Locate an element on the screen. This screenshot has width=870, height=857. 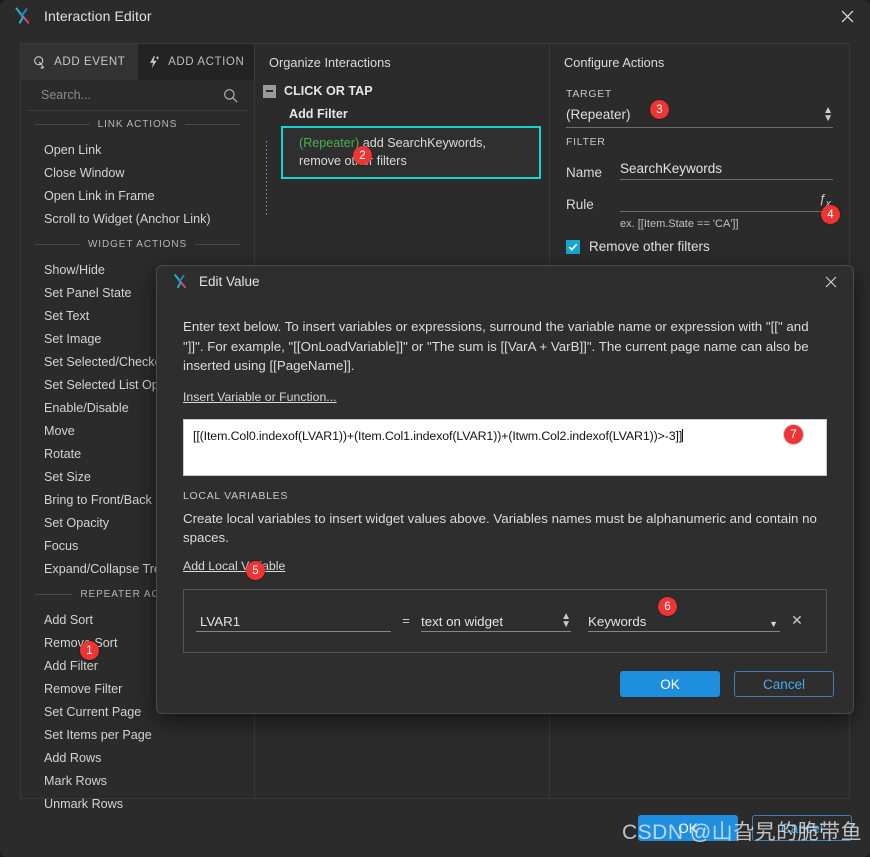
target-select: (Repeater) ▲ ▼ is located at coordinates (699, 115).